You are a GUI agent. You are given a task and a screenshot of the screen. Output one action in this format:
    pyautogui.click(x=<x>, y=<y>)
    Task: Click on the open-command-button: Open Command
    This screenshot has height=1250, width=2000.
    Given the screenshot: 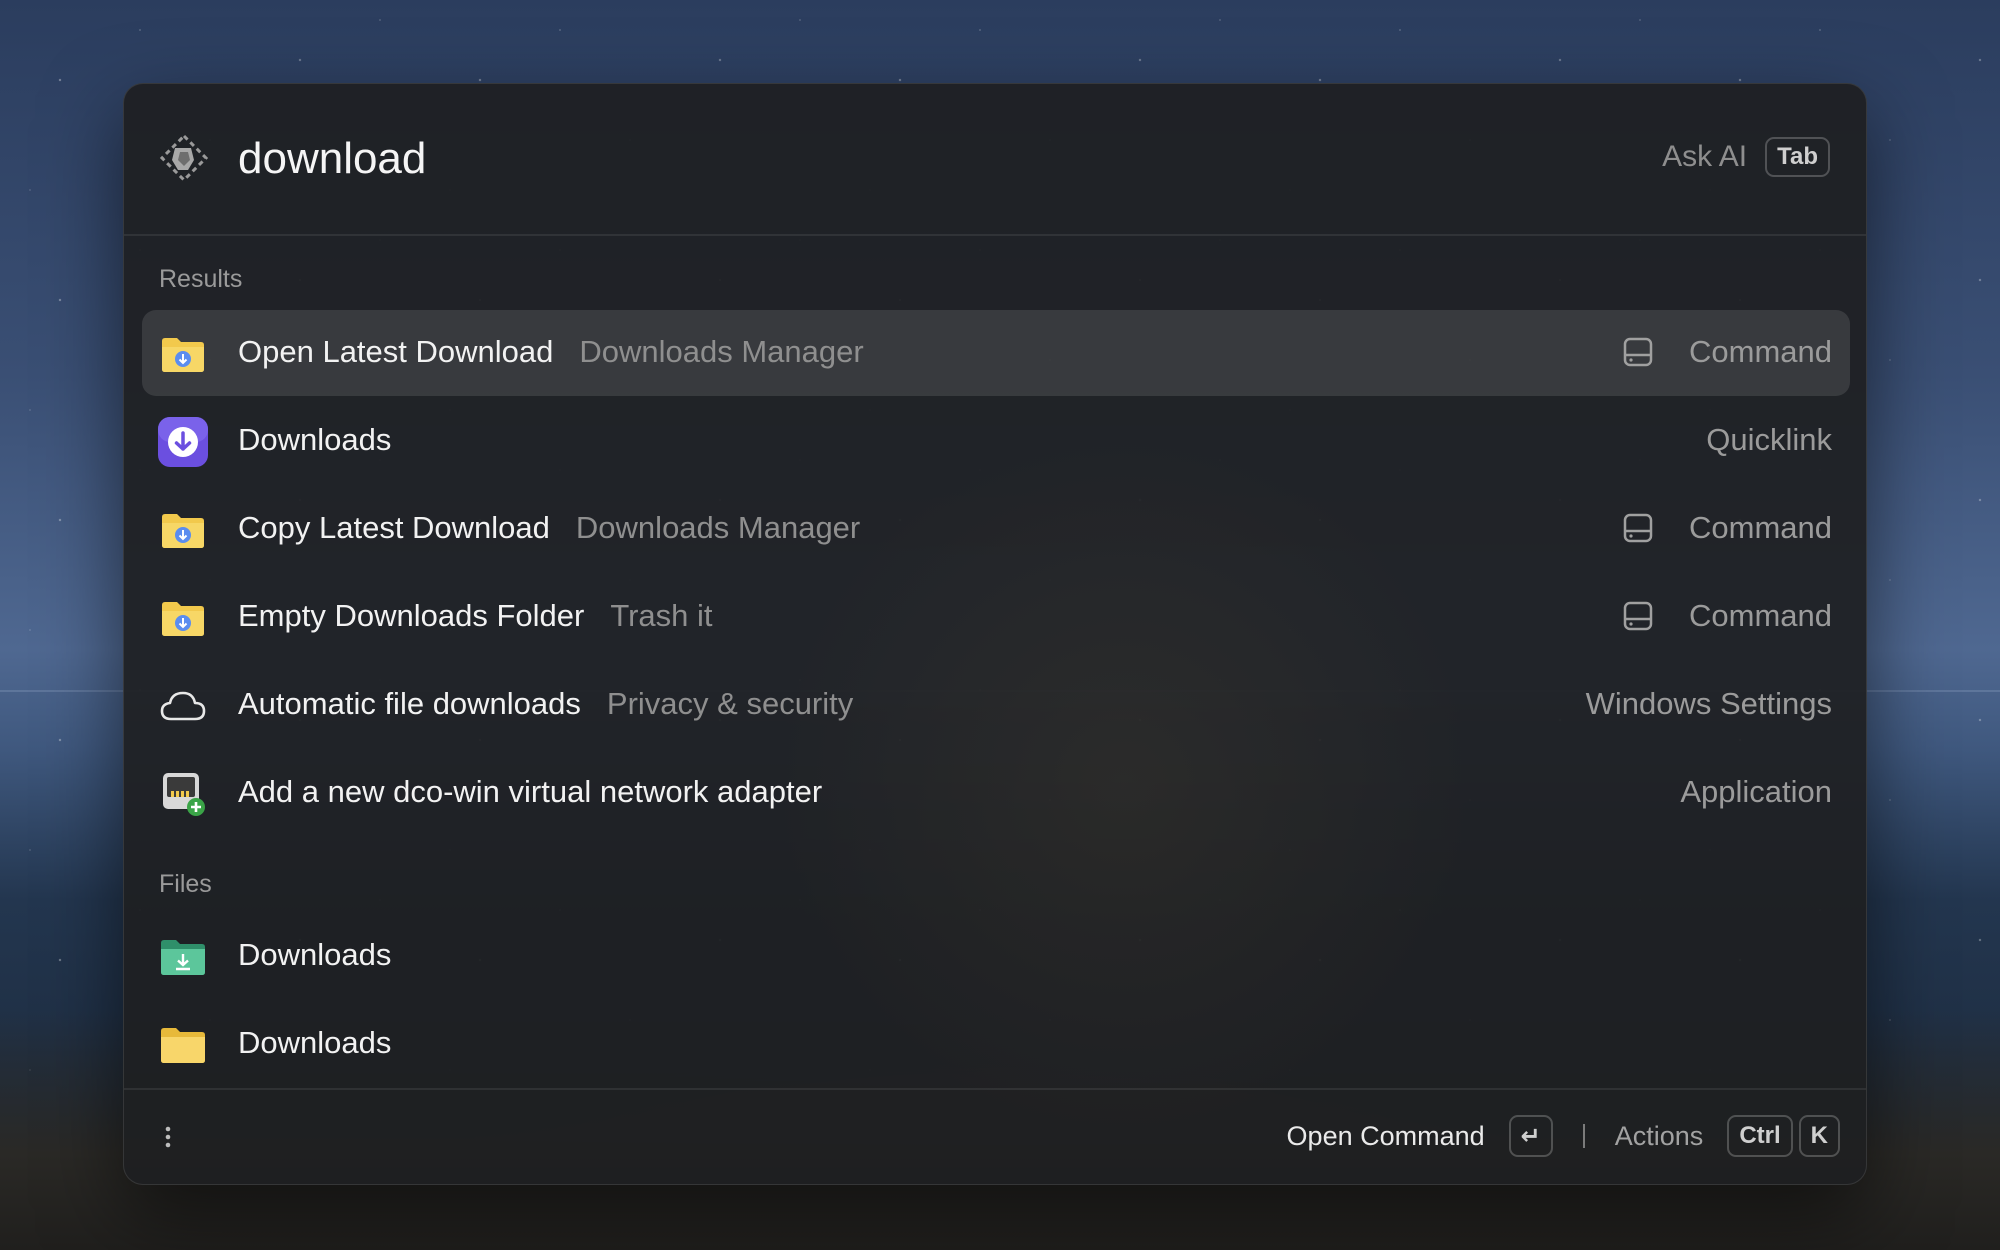 What is the action you would take?
    pyautogui.click(x=1386, y=1136)
    